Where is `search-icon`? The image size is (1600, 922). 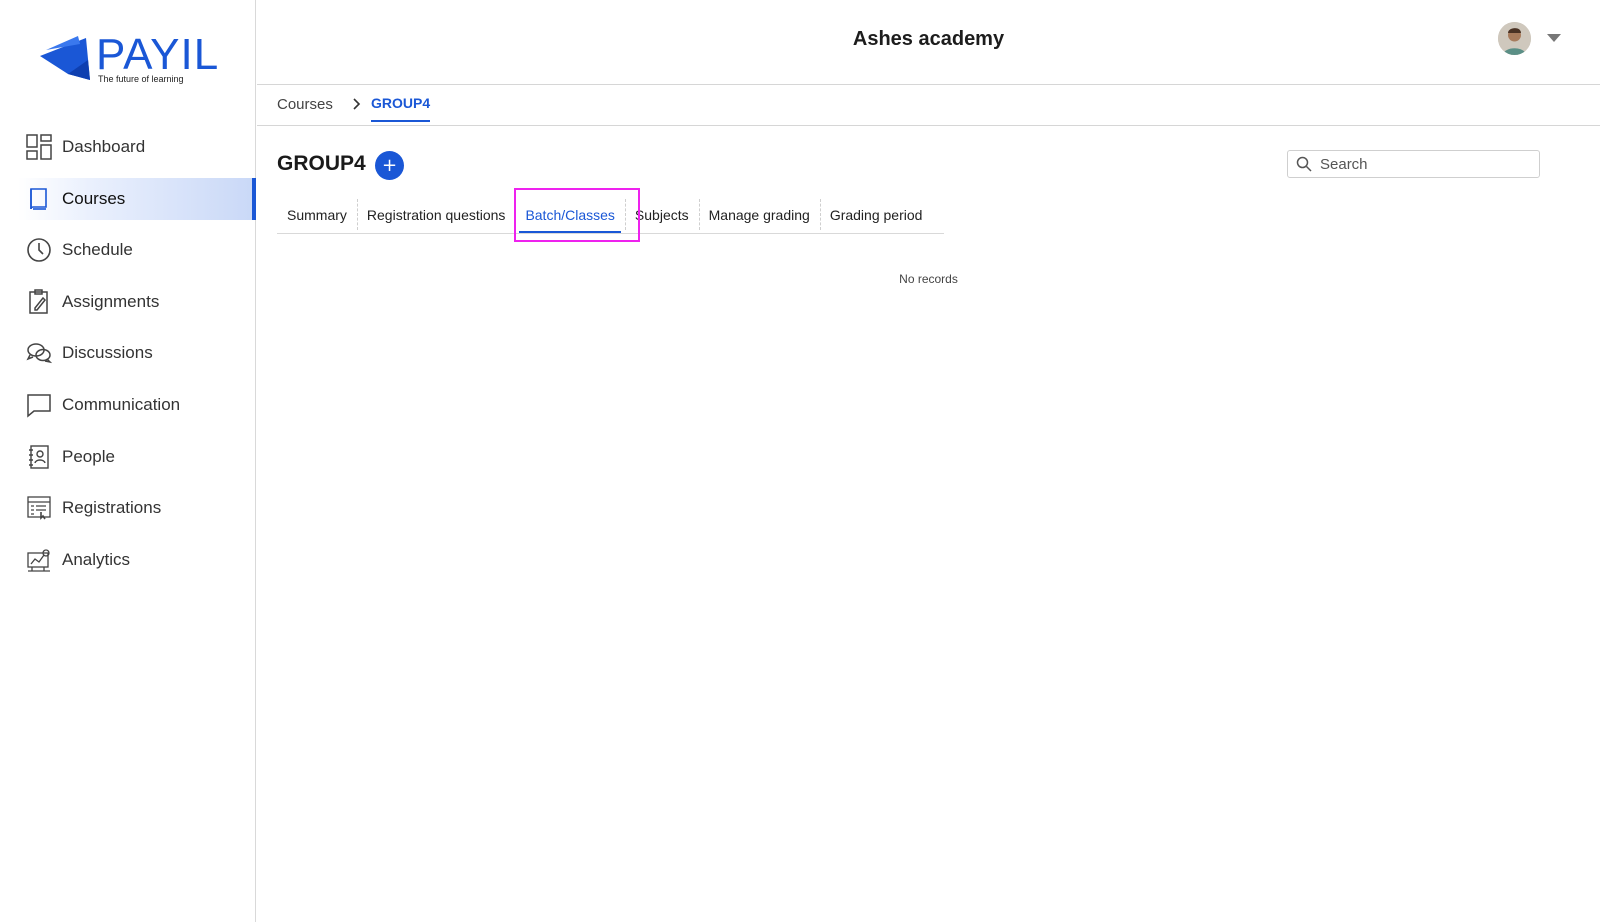 search-icon is located at coordinates (1304, 164).